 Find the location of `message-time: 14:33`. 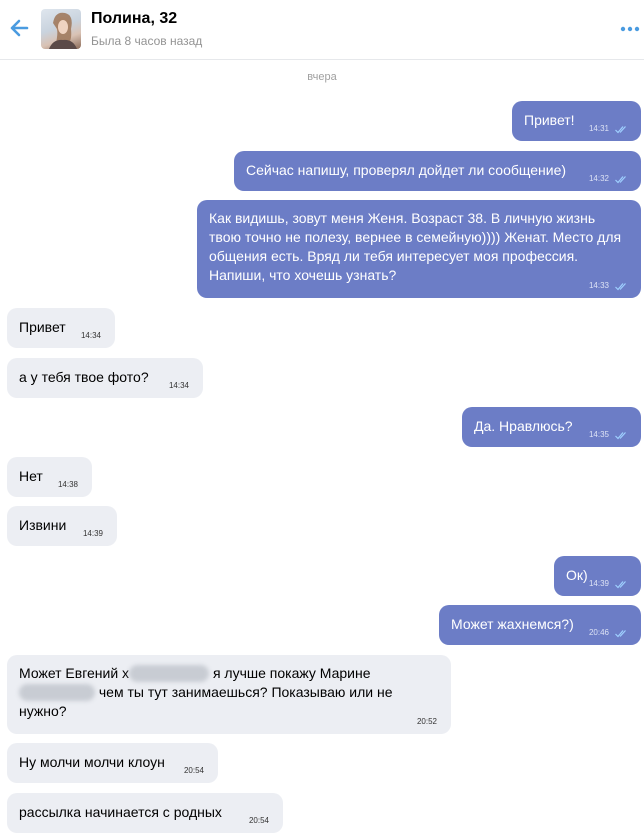

message-time: 14:33 is located at coordinates (598, 285).